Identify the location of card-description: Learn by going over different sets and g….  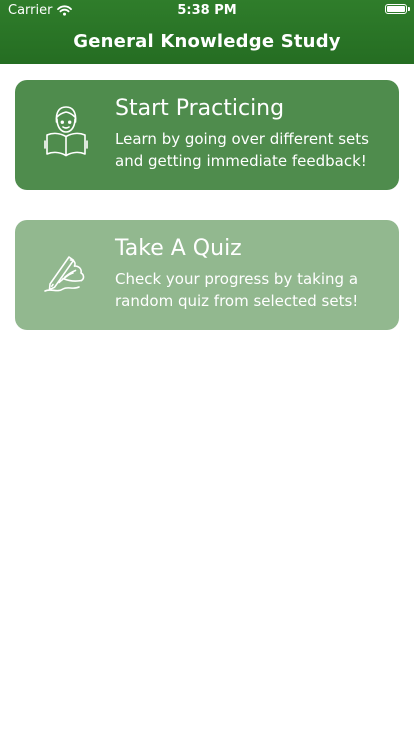
(242, 150).